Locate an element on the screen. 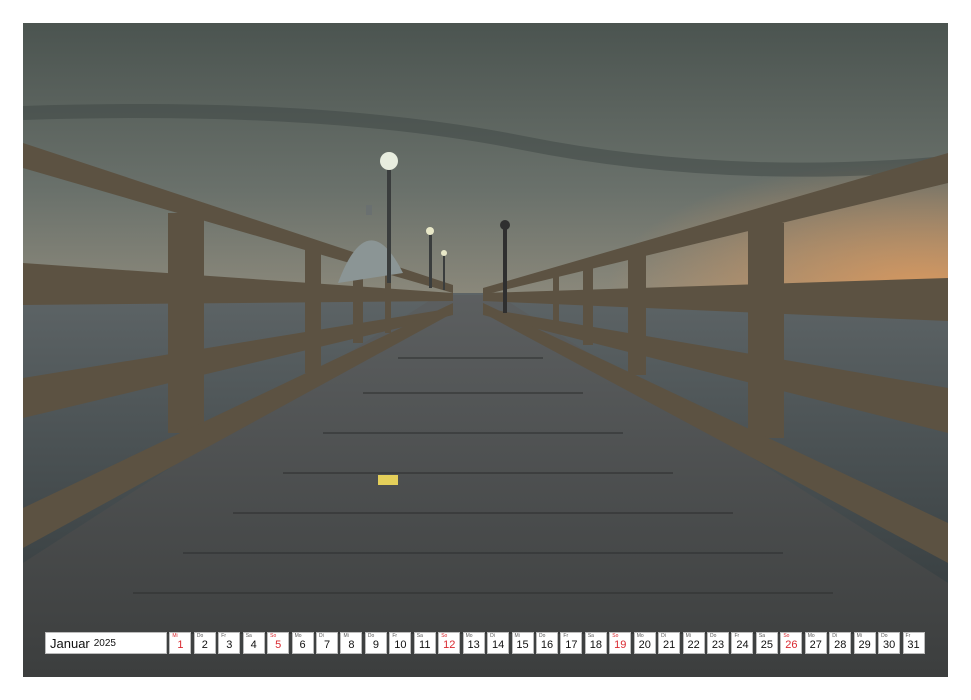 The height and width of the screenshot is (700, 971). day-number: 5 is located at coordinates (278, 645).